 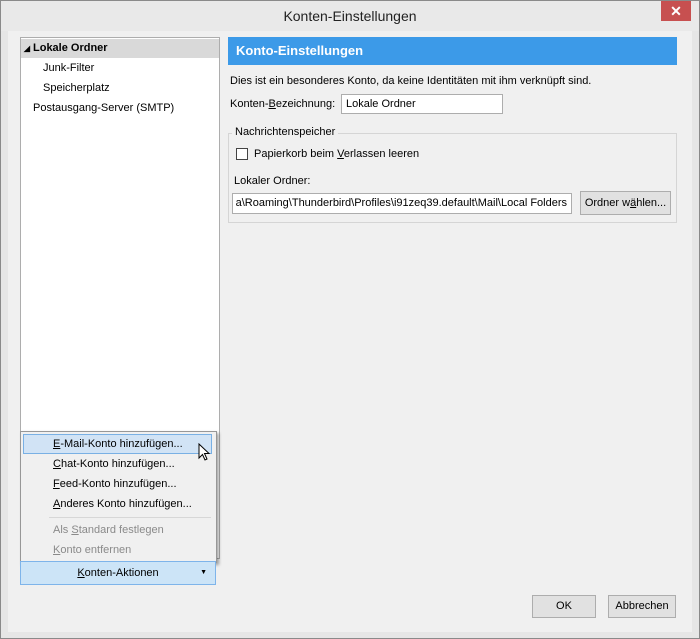 I want to click on cancel-button: Abbrechen, so click(x=642, y=606).